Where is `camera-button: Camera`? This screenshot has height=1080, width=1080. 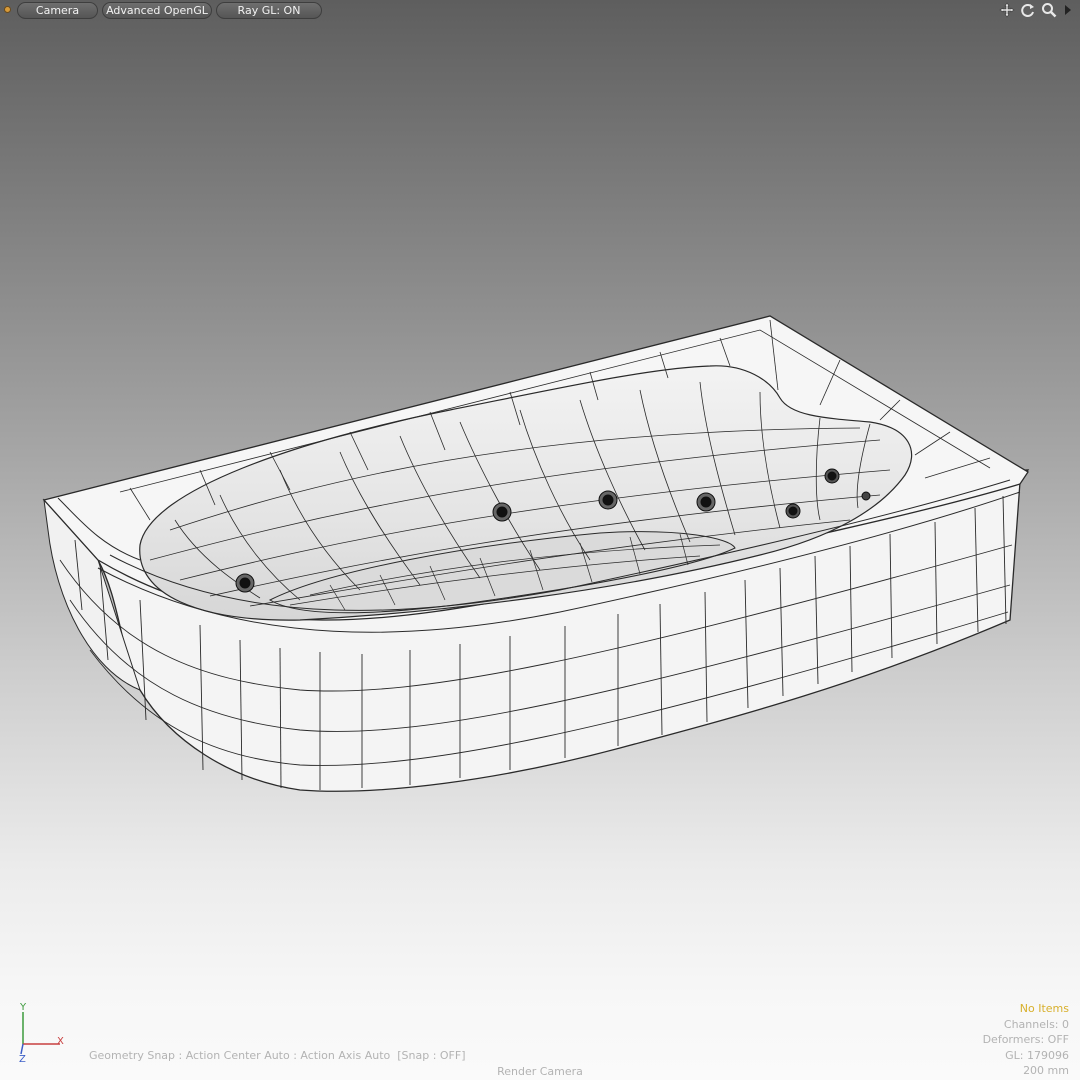 camera-button: Camera is located at coordinates (57, 10).